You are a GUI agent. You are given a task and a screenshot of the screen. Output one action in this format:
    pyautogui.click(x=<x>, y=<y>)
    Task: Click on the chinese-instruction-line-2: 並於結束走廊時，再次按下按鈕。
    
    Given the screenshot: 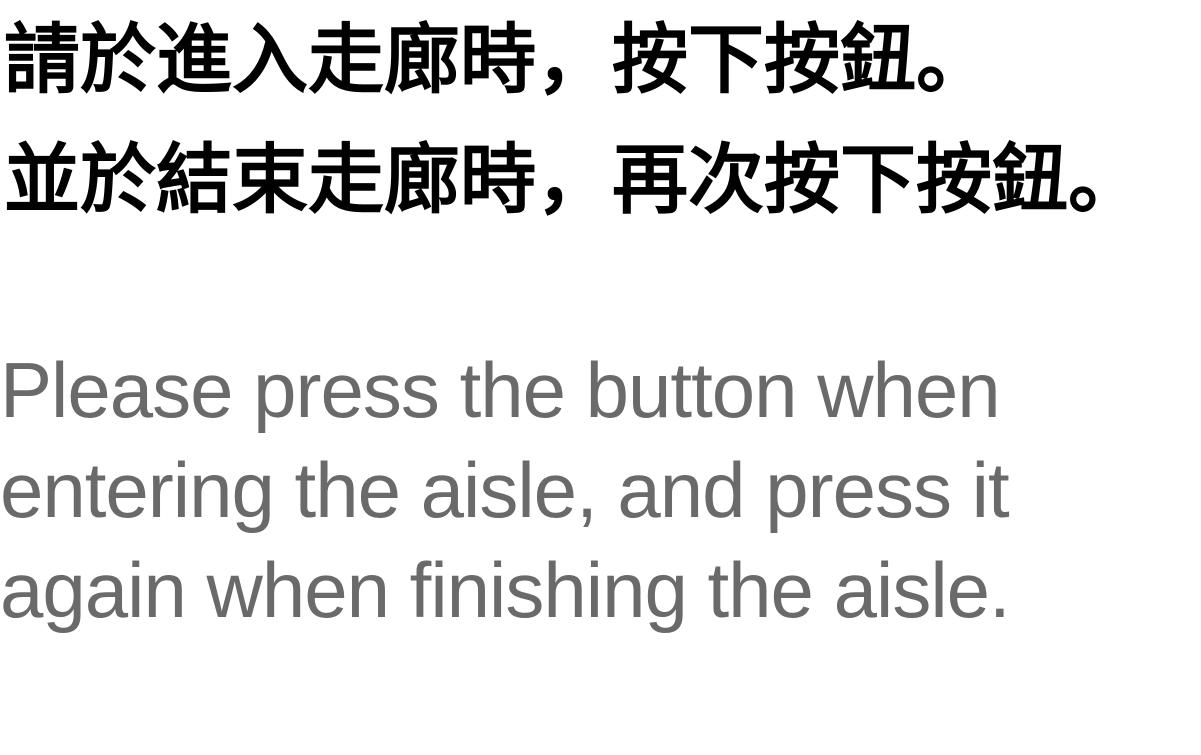 What is the action you would take?
    pyautogui.click(x=574, y=179)
    